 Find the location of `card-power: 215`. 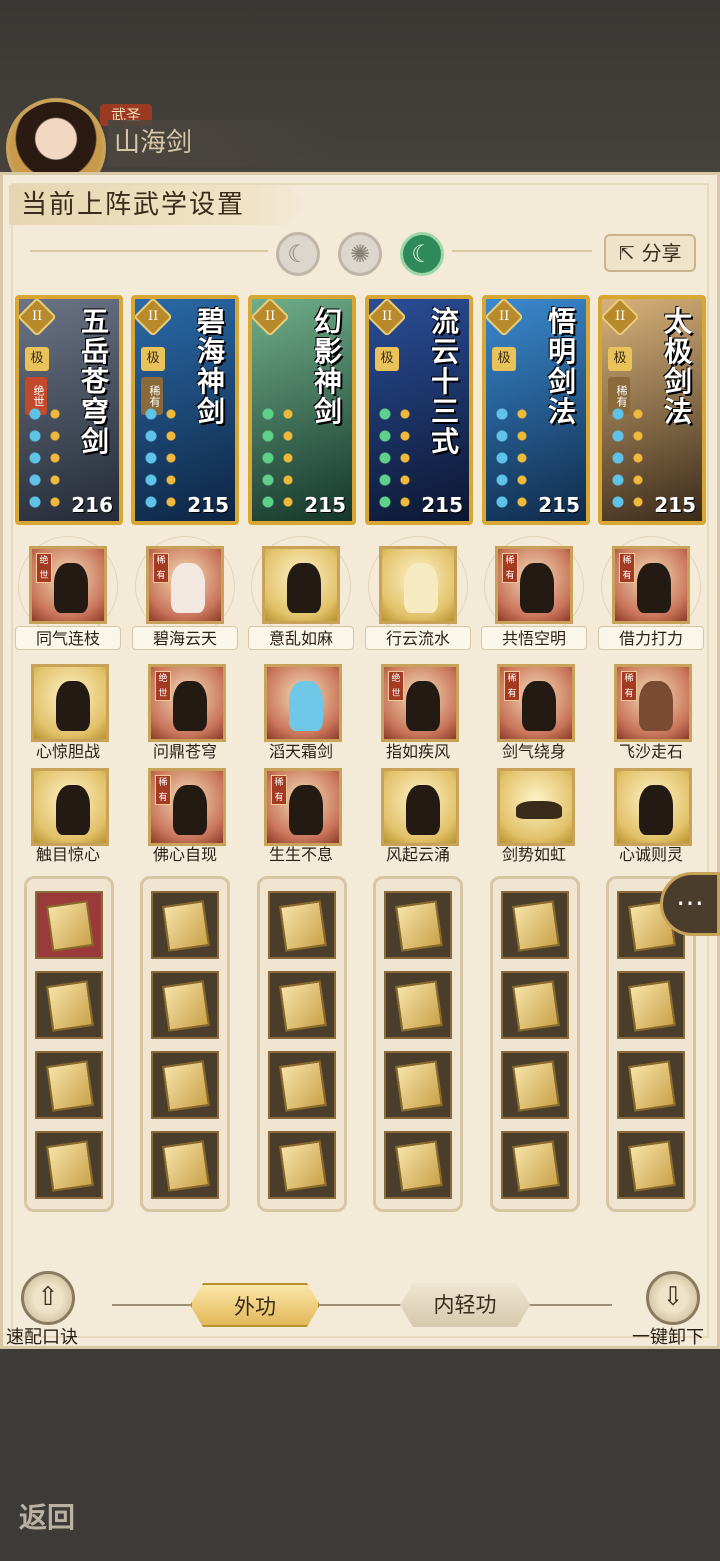

card-power: 215 is located at coordinates (208, 505).